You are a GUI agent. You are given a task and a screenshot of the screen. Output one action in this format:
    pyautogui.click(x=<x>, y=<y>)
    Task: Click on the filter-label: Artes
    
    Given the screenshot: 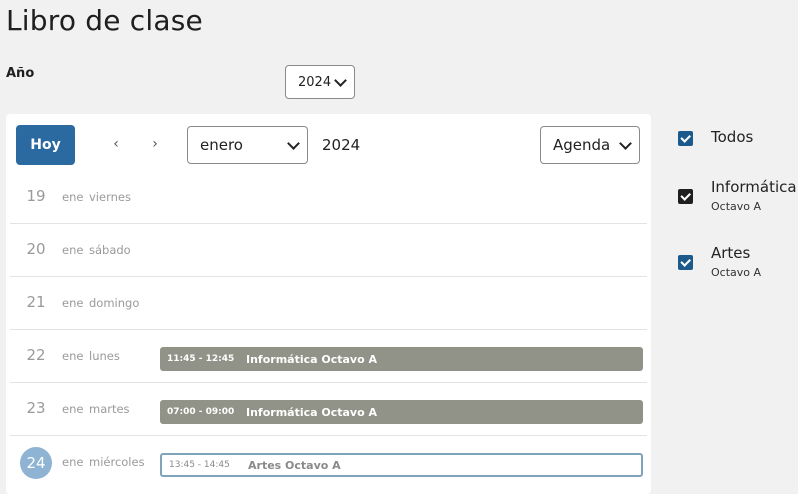 What is the action you would take?
    pyautogui.click(x=731, y=253)
    